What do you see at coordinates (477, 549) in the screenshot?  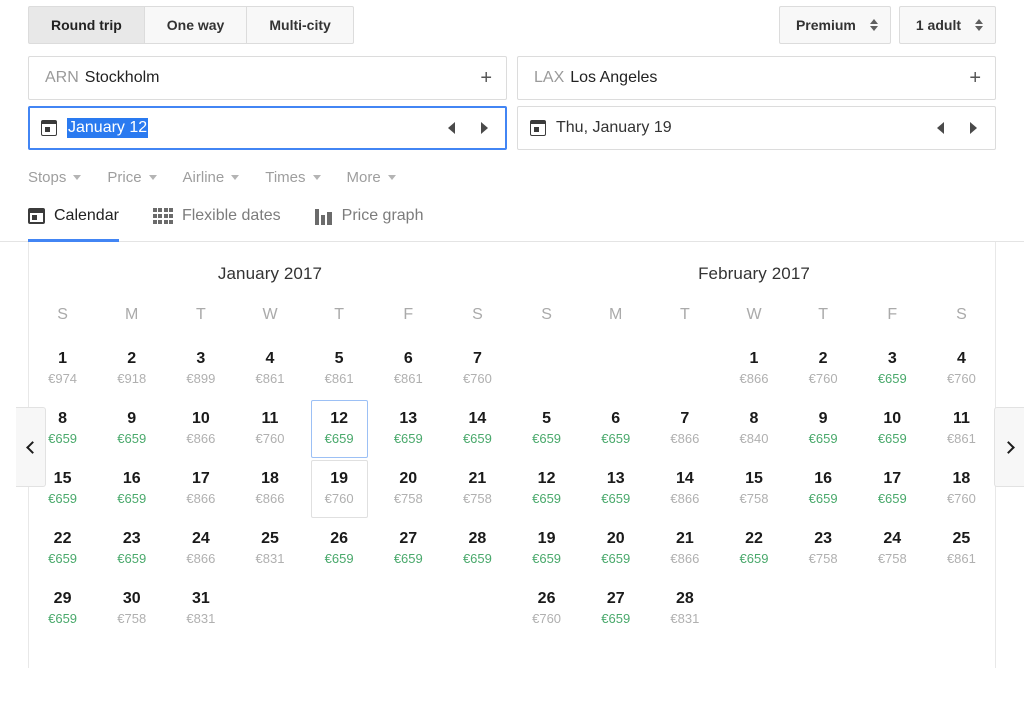 I see `day-cell: 28 €659` at bounding box center [477, 549].